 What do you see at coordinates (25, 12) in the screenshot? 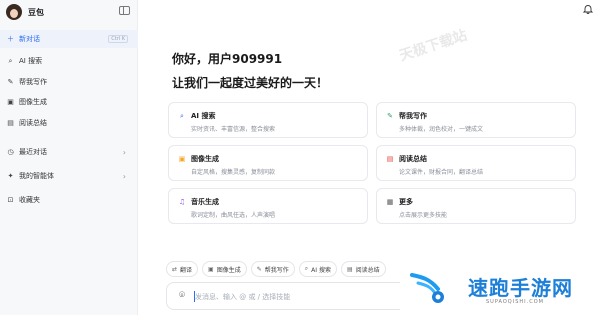
I see `brand: 豆包` at bounding box center [25, 12].